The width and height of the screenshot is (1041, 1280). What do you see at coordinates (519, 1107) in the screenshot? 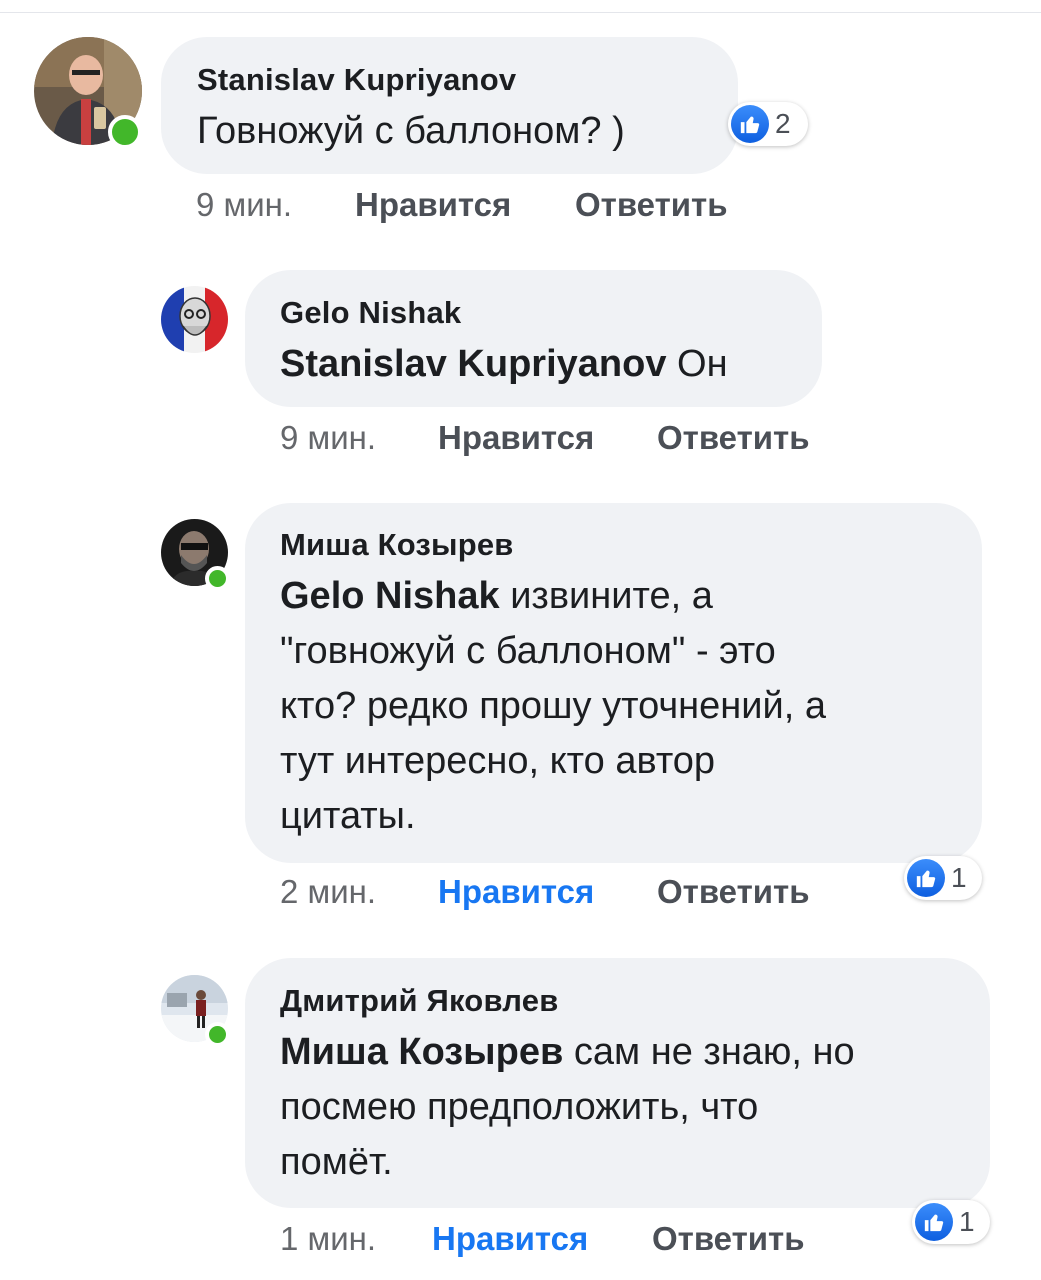
I see `comment-text-line: посмею предположить, что` at bounding box center [519, 1107].